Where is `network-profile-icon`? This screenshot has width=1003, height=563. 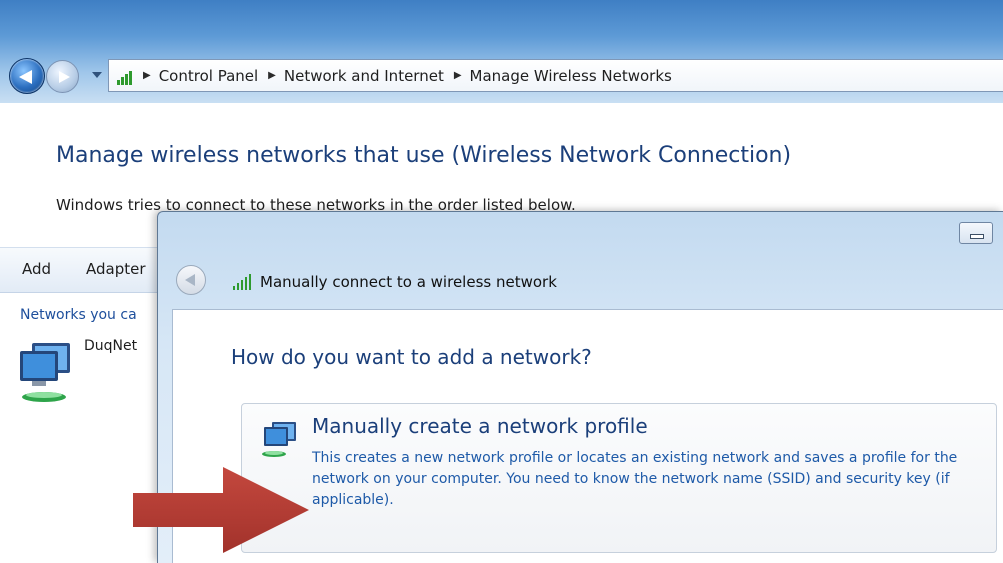 network-profile-icon is located at coordinates (279, 439).